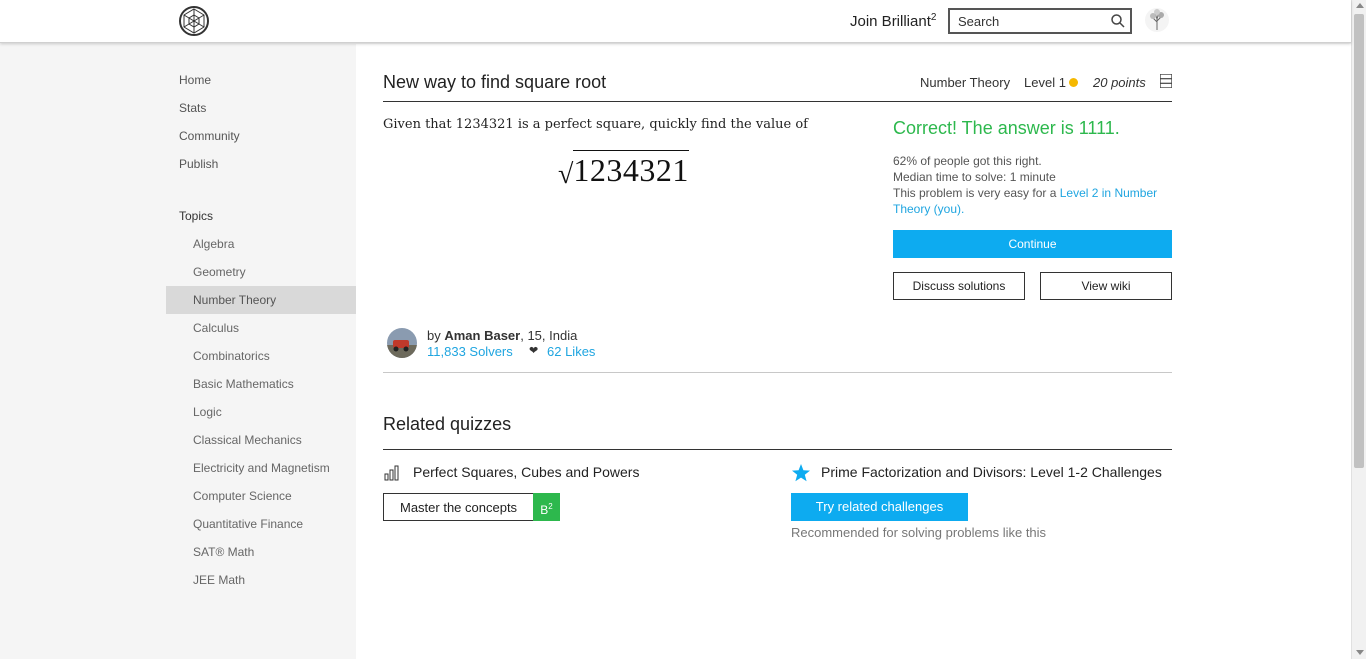 This screenshot has height=659, width=1366. I want to click on correct-answer-message: Correct! The answer is 1111., so click(1006, 128).